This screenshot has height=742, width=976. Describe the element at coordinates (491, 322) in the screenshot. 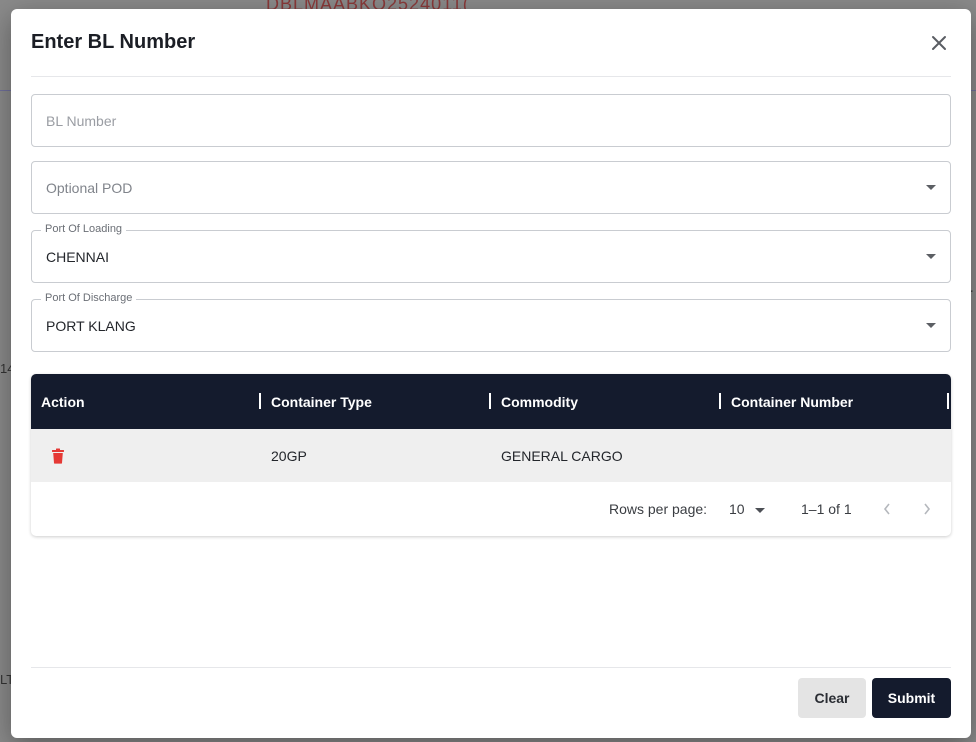

I see `port-of-discharge-select: Port Of Discharge PORT KLANG` at that location.